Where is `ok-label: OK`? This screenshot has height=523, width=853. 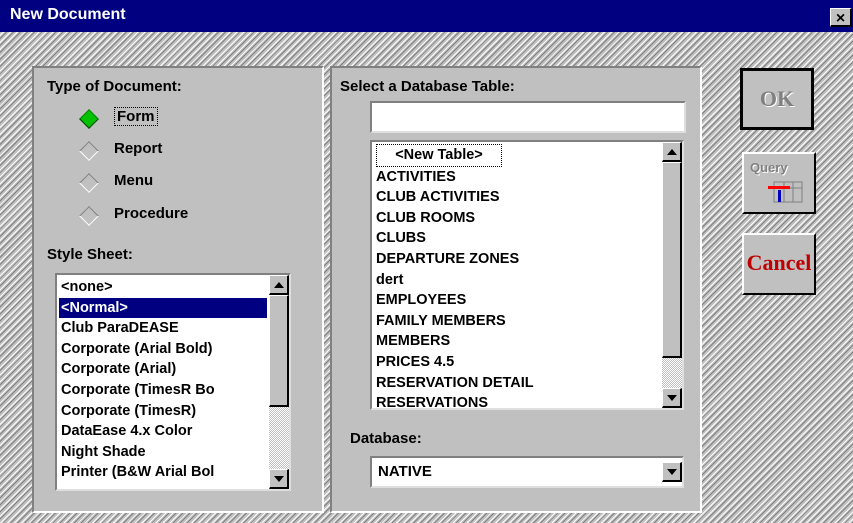
ok-label: OK is located at coordinates (777, 98).